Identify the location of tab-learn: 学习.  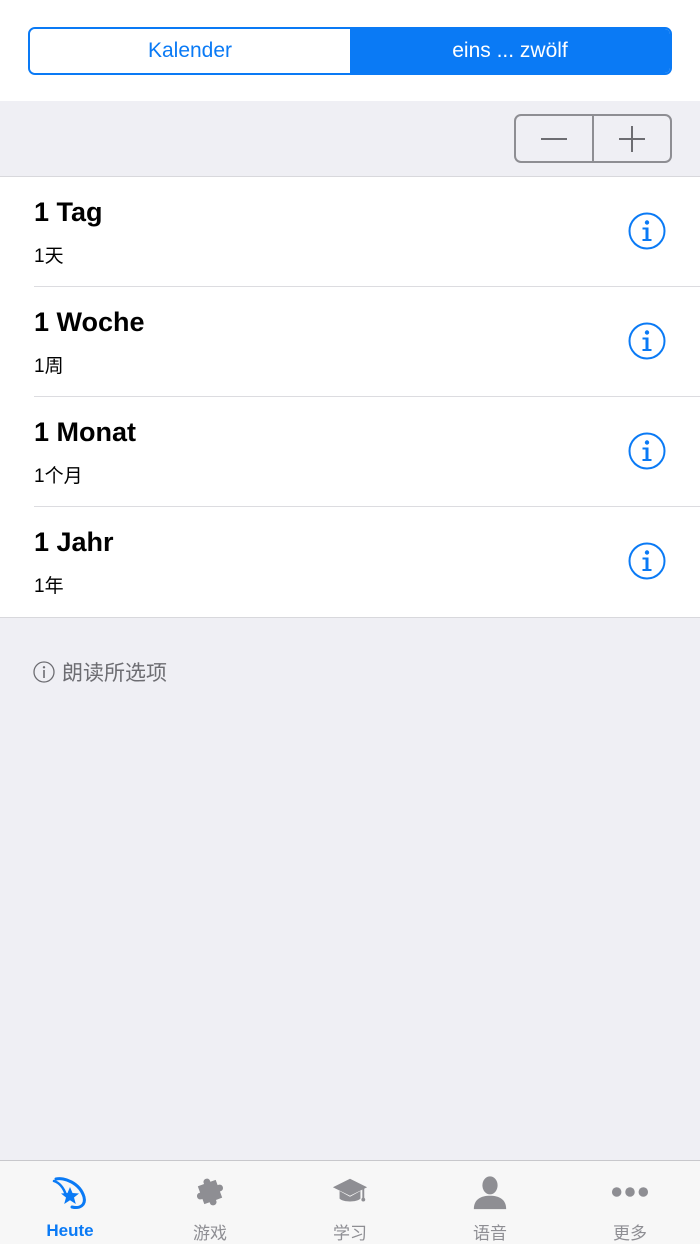
(350, 1202).